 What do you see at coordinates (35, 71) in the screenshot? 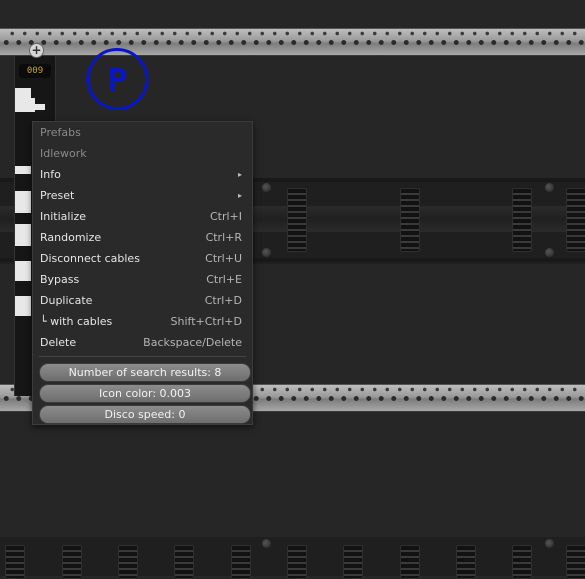
I see `counter-display: 009` at bounding box center [35, 71].